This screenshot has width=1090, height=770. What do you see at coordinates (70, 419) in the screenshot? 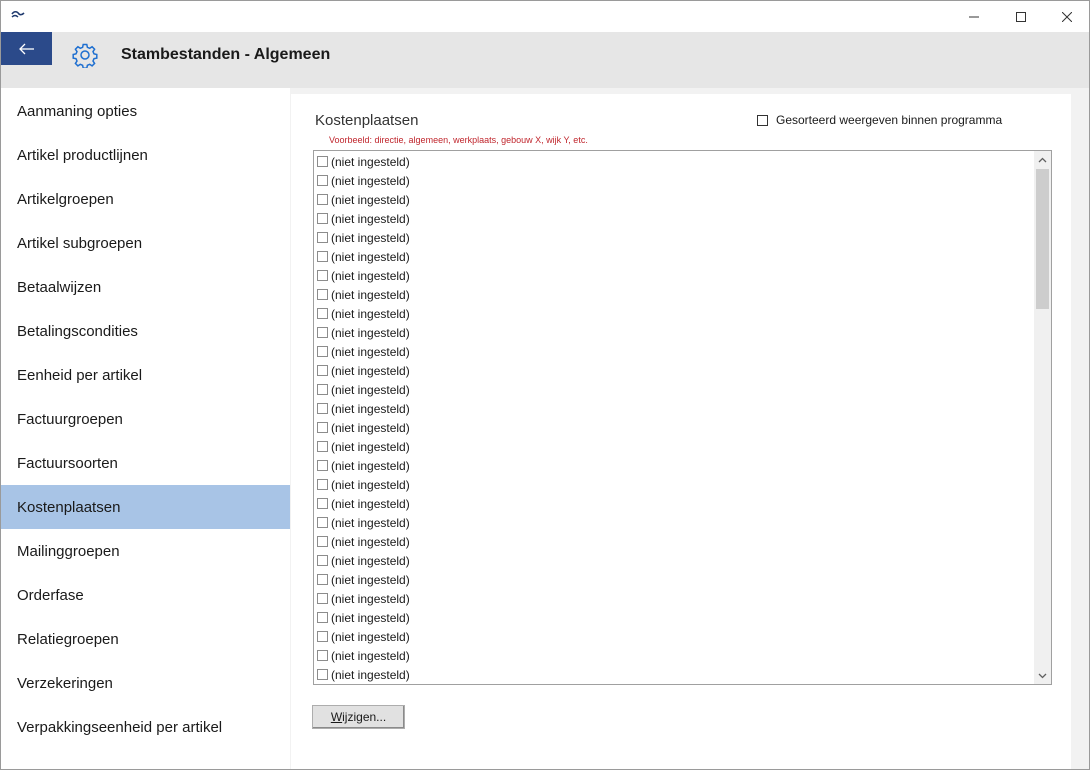
I see `sidebar-item-label: Factuurgroepen` at bounding box center [70, 419].